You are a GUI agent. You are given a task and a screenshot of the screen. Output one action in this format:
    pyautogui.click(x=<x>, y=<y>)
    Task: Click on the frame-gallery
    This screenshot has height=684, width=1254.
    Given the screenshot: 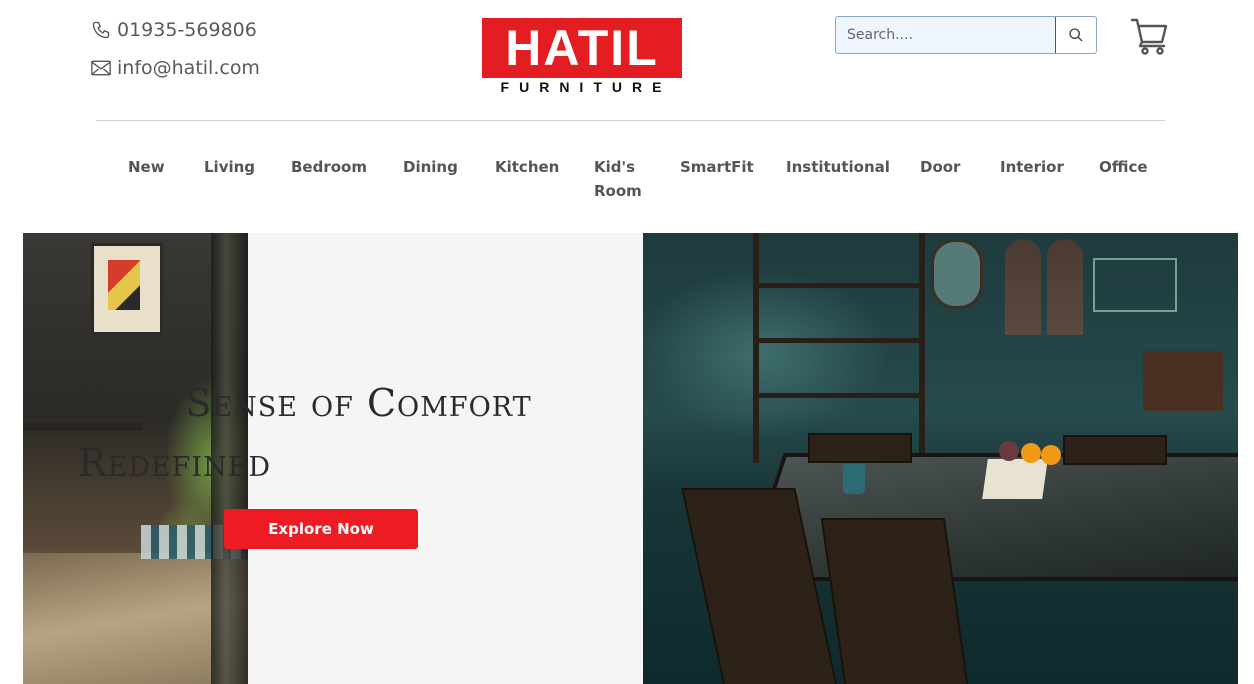 What is the action you would take?
    pyautogui.click(x=1135, y=285)
    